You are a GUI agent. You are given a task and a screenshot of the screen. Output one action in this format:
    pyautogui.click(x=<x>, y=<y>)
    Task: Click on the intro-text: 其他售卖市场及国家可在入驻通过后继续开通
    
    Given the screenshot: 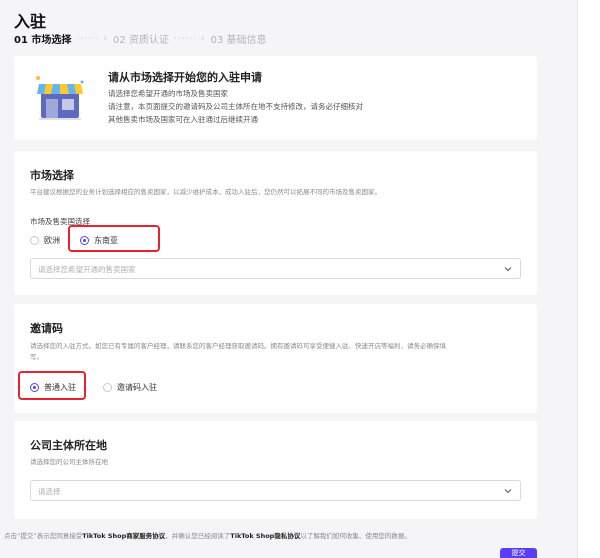 What is the action you would take?
    pyautogui.click(x=183, y=119)
    